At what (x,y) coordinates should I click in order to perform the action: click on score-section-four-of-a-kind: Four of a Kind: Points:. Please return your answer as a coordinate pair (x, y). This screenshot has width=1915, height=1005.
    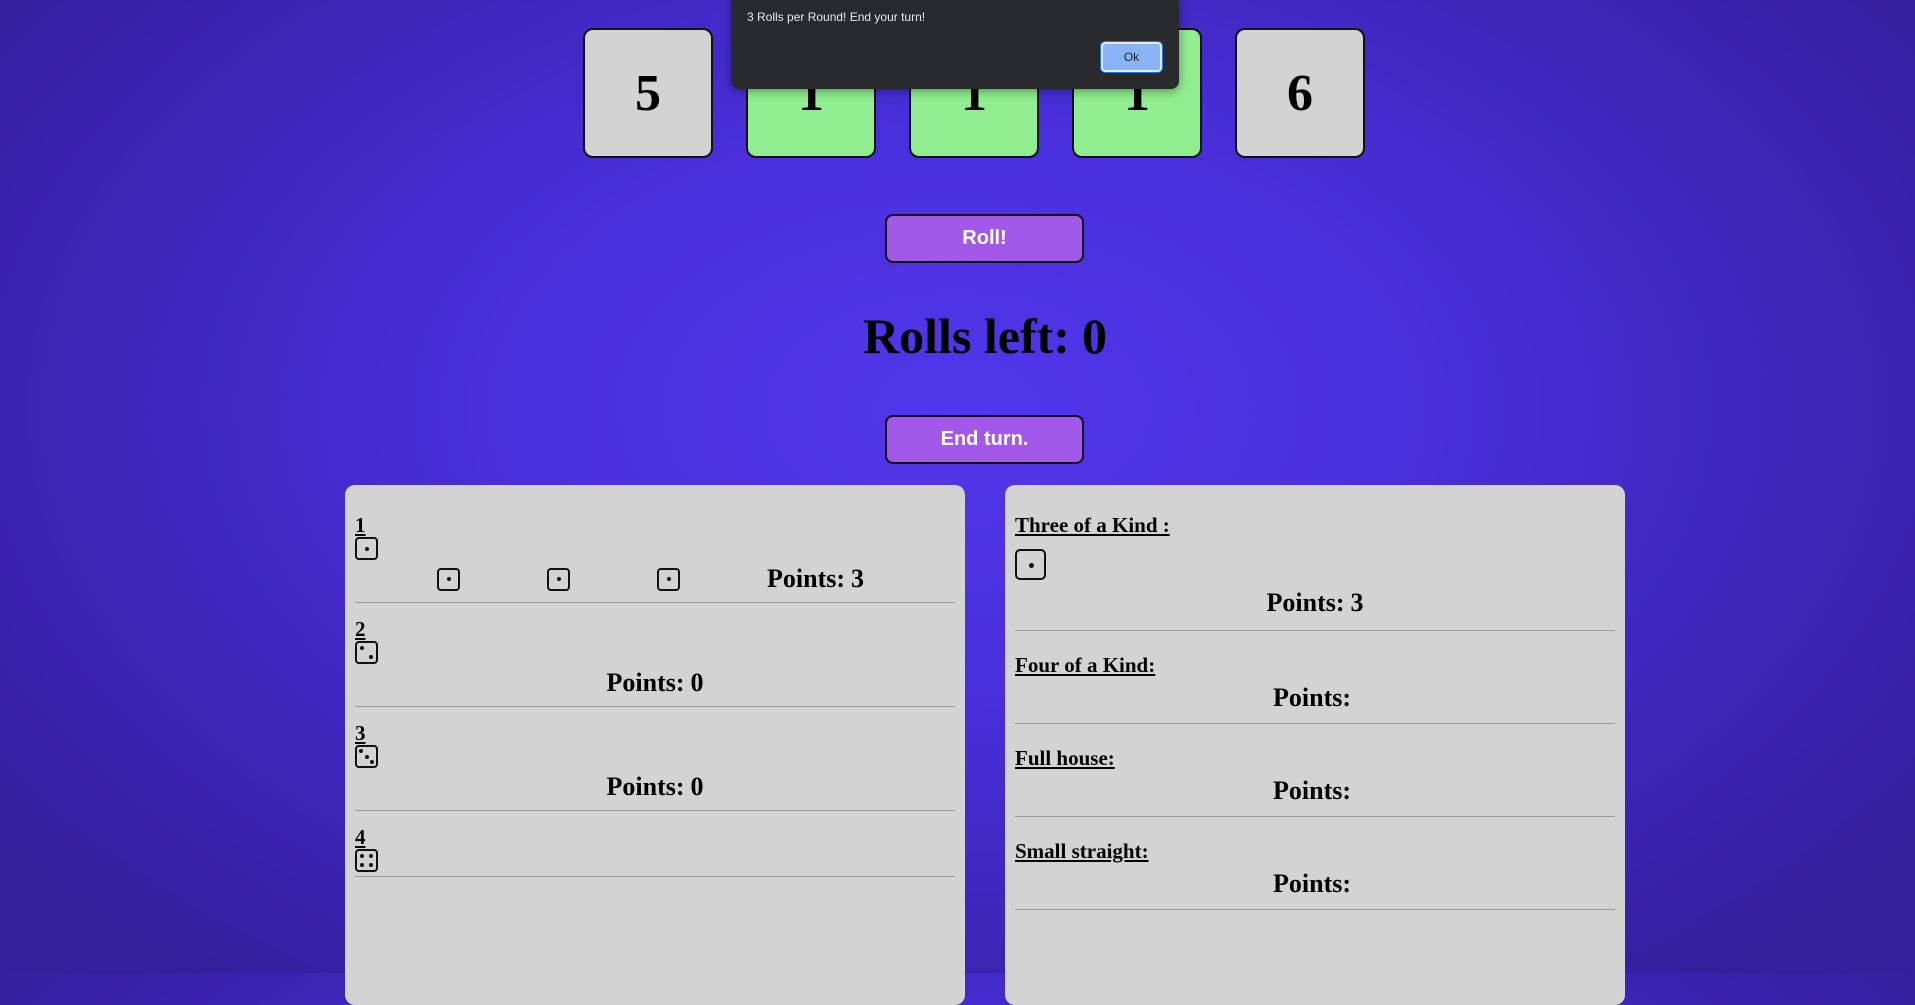
    Looking at the image, I should click on (1315, 684).